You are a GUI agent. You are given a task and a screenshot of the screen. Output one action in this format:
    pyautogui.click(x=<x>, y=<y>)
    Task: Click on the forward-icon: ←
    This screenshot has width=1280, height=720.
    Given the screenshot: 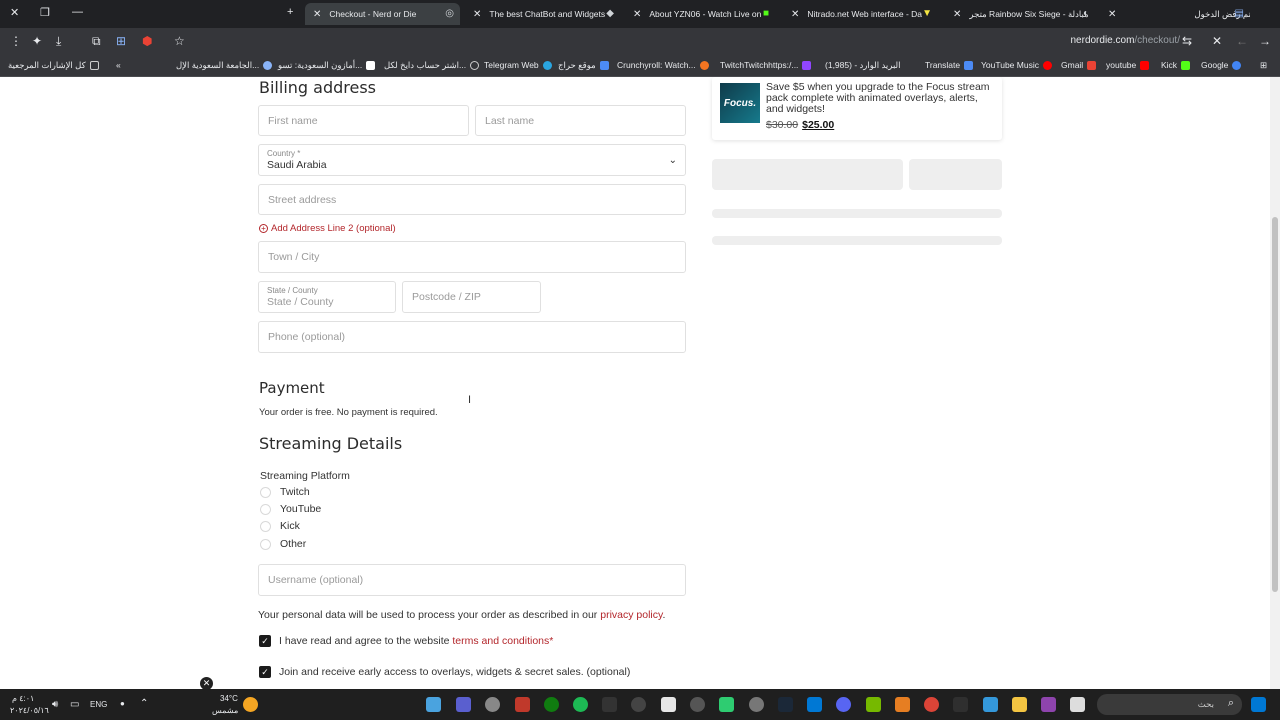 What is the action you would take?
    pyautogui.click(x=1242, y=41)
    